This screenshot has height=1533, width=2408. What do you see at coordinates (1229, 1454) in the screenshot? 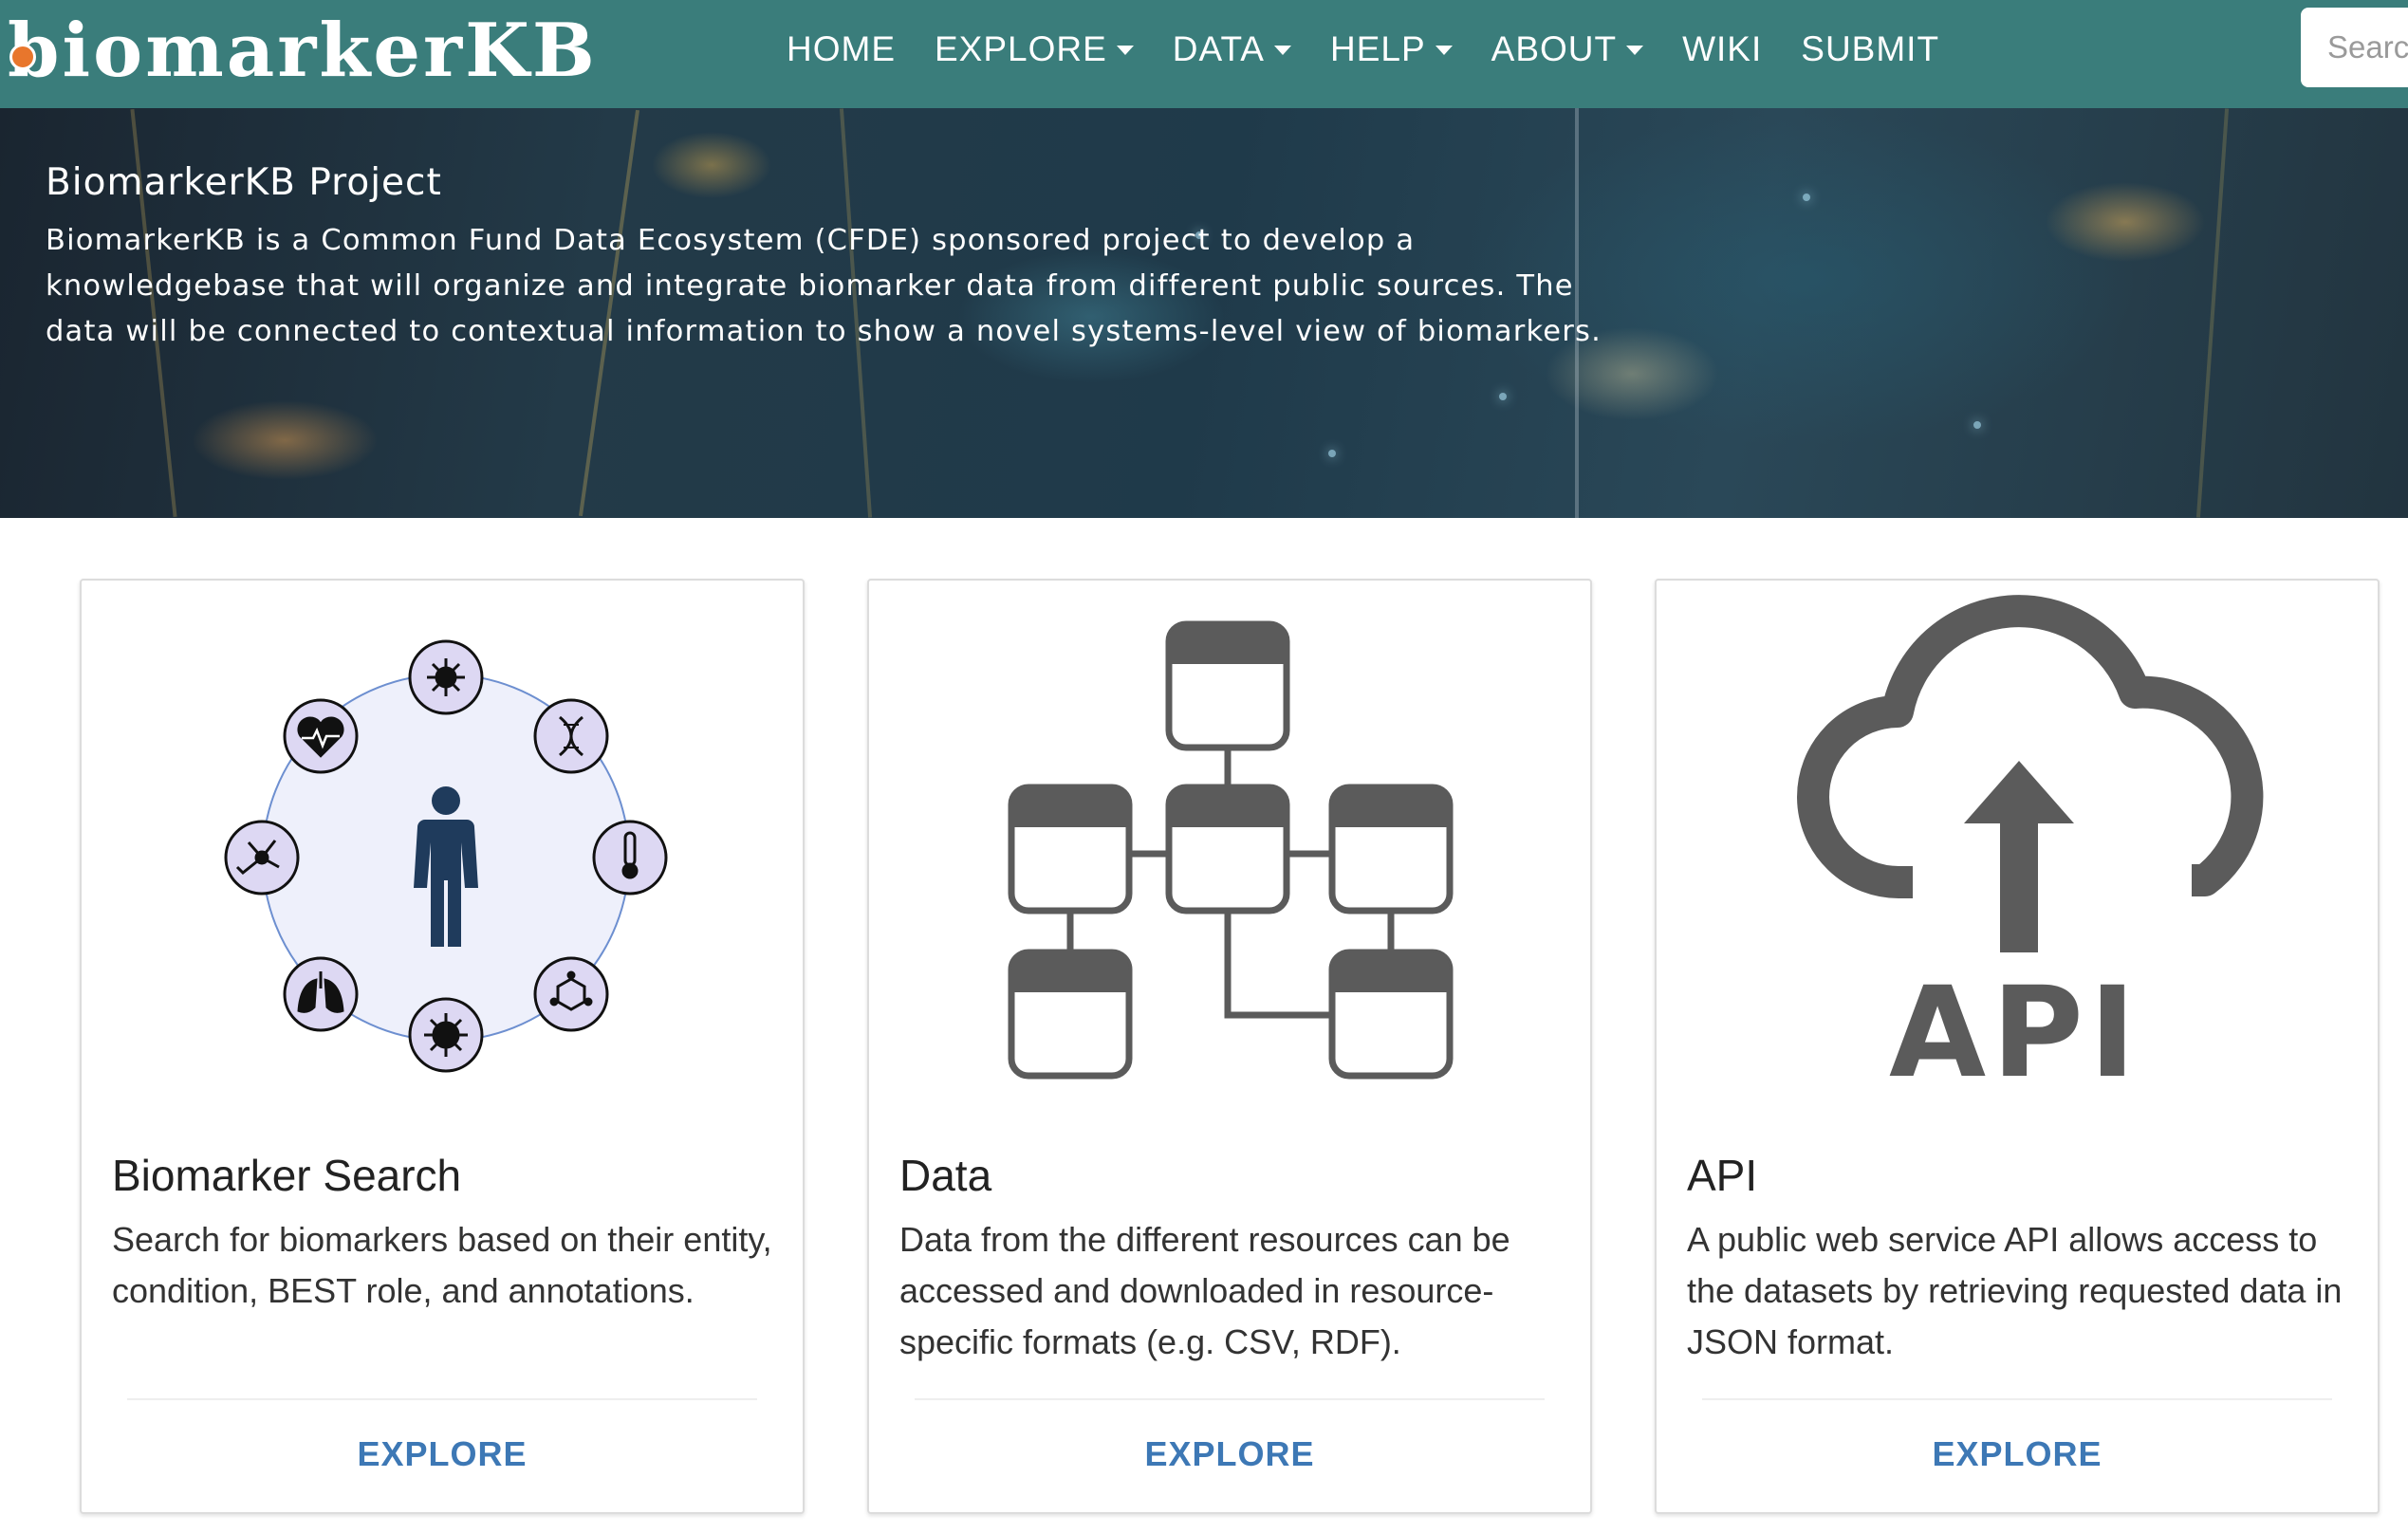
I see `explore-data-button: EXPLORE` at bounding box center [1229, 1454].